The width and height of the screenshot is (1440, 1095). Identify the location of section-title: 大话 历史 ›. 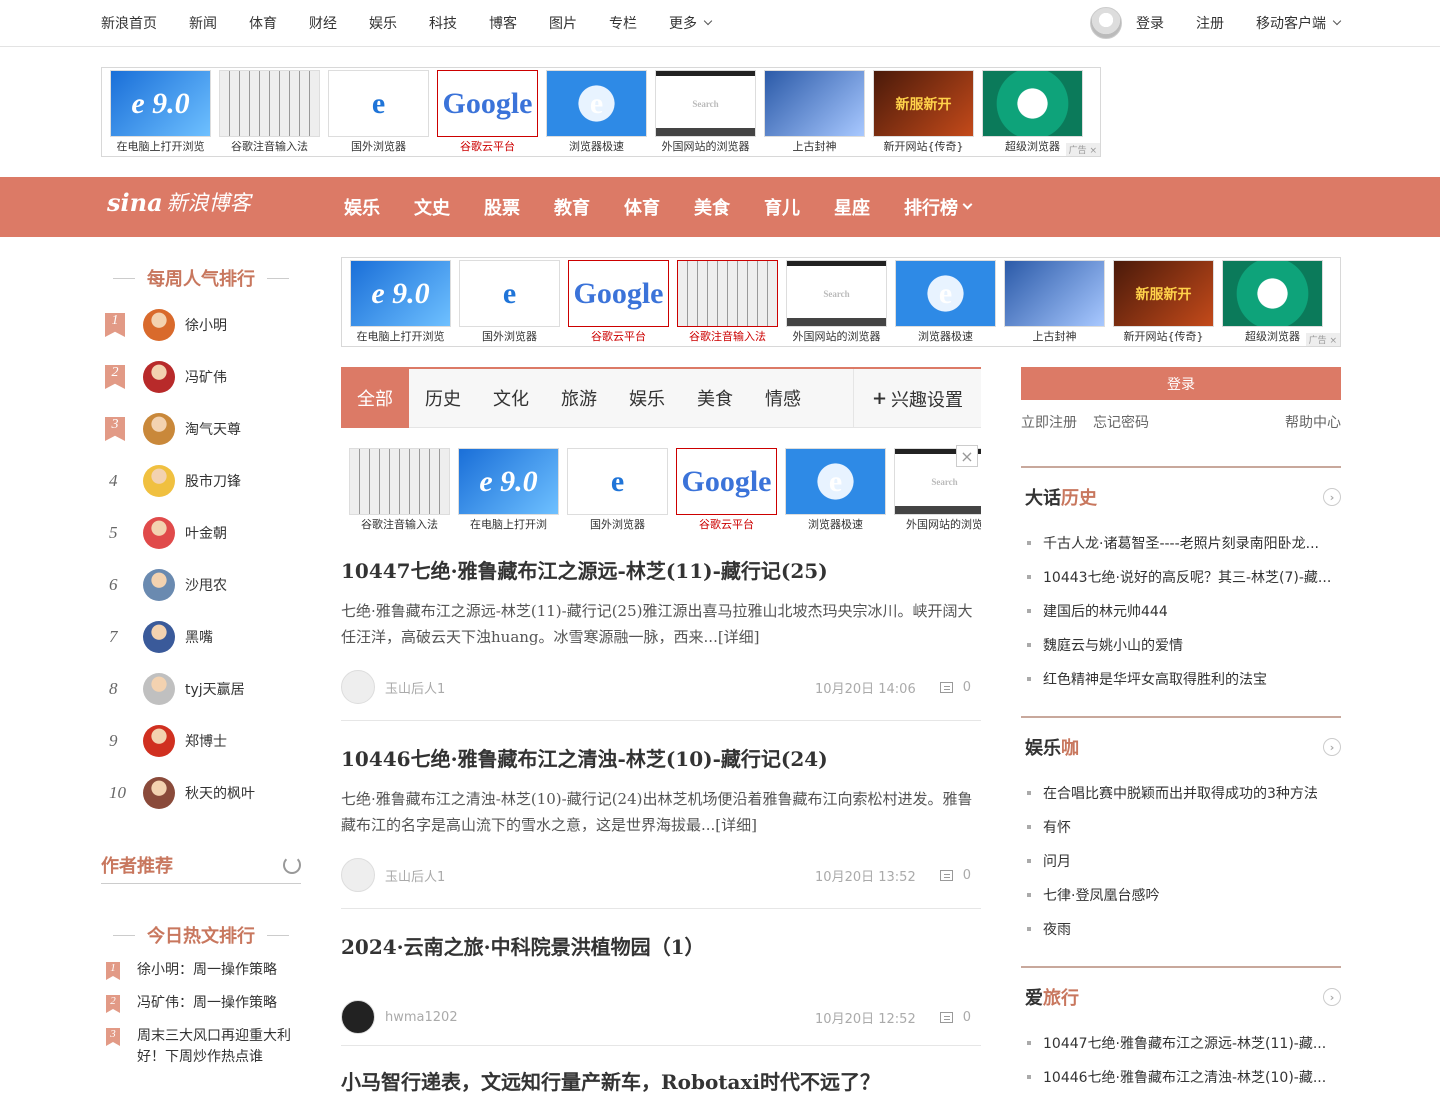
(1181, 497).